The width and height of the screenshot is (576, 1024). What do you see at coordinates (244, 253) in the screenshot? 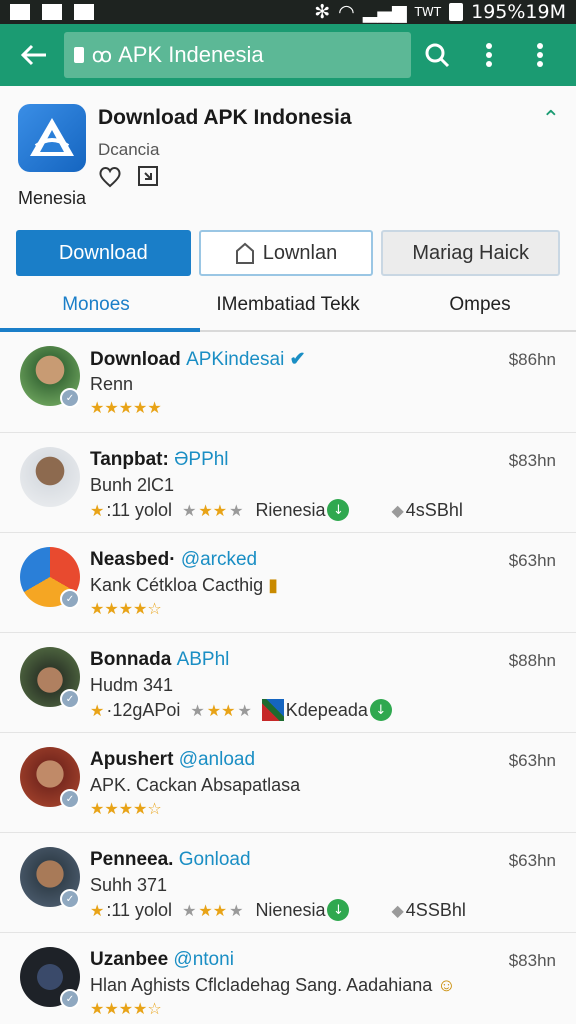
I see `home-icon` at bounding box center [244, 253].